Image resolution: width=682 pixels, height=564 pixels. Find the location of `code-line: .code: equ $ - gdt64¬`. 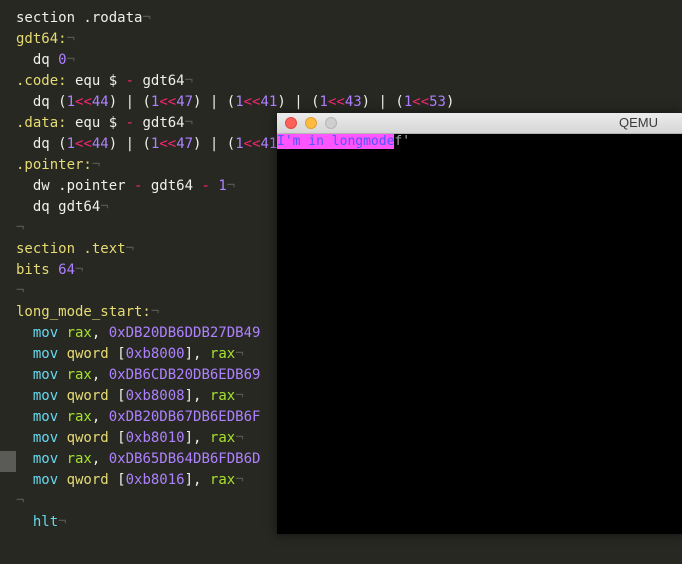

code-line: .code: equ $ - gdt64¬ is located at coordinates (104, 81).